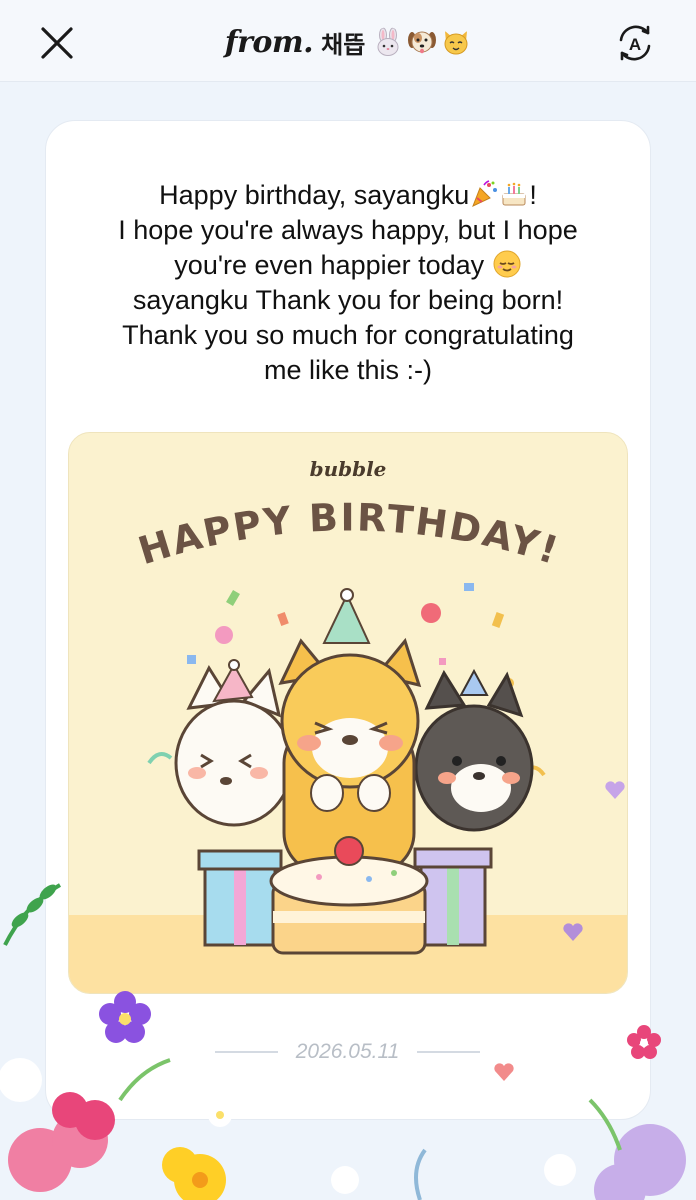 Image resolution: width=696 pixels, height=1200 pixels. Describe the element at coordinates (348, 370) in the screenshot. I see `message-line-6: me like this :-)` at that location.